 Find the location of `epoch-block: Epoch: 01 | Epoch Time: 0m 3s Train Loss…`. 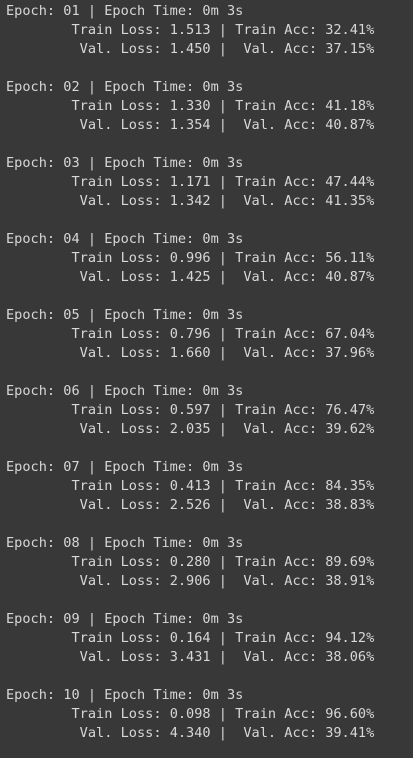

epoch-block: Epoch: 01 | Epoch Time: 0m 3s Train Loss… is located at coordinates (206, 30).